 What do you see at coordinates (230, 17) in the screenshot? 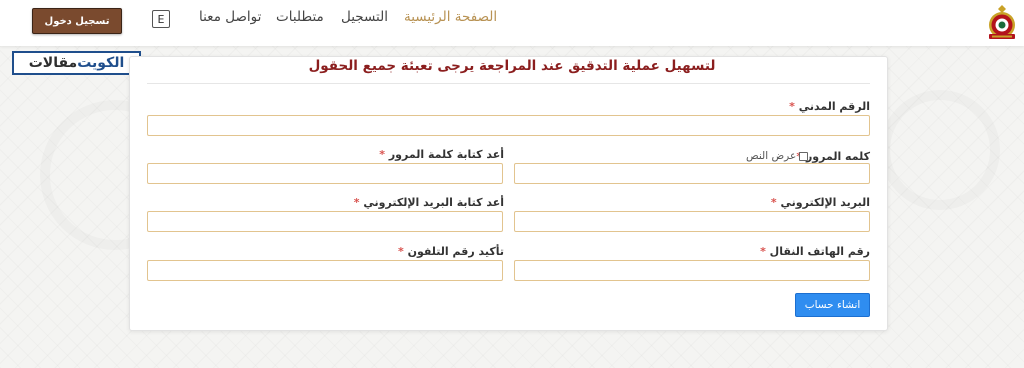
I see `nav-contact-us: تواصل معنا` at bounding box center [230, 17].